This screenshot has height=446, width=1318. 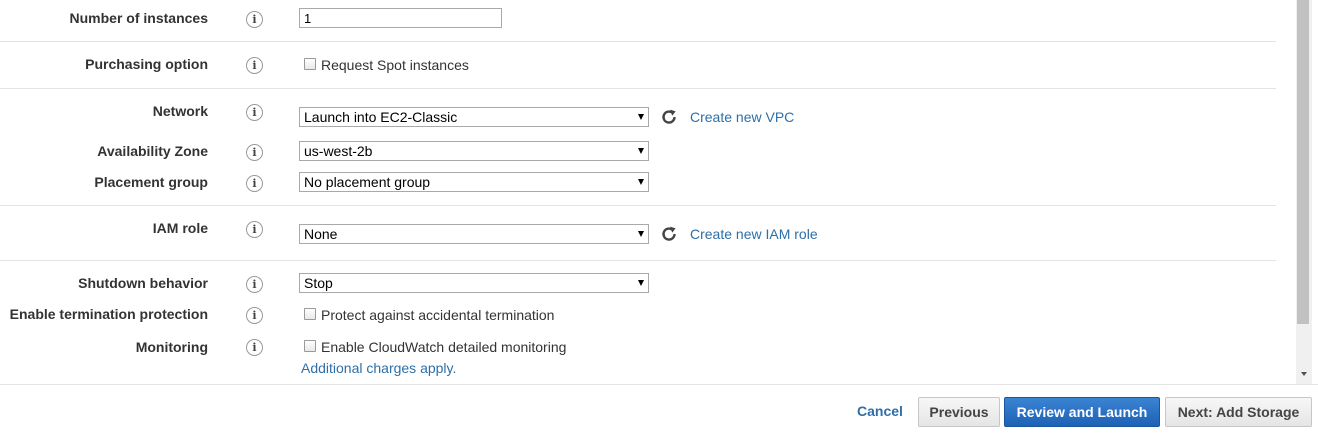 I want to click on scrollbar-thumb, so click(x=1303, y=162).